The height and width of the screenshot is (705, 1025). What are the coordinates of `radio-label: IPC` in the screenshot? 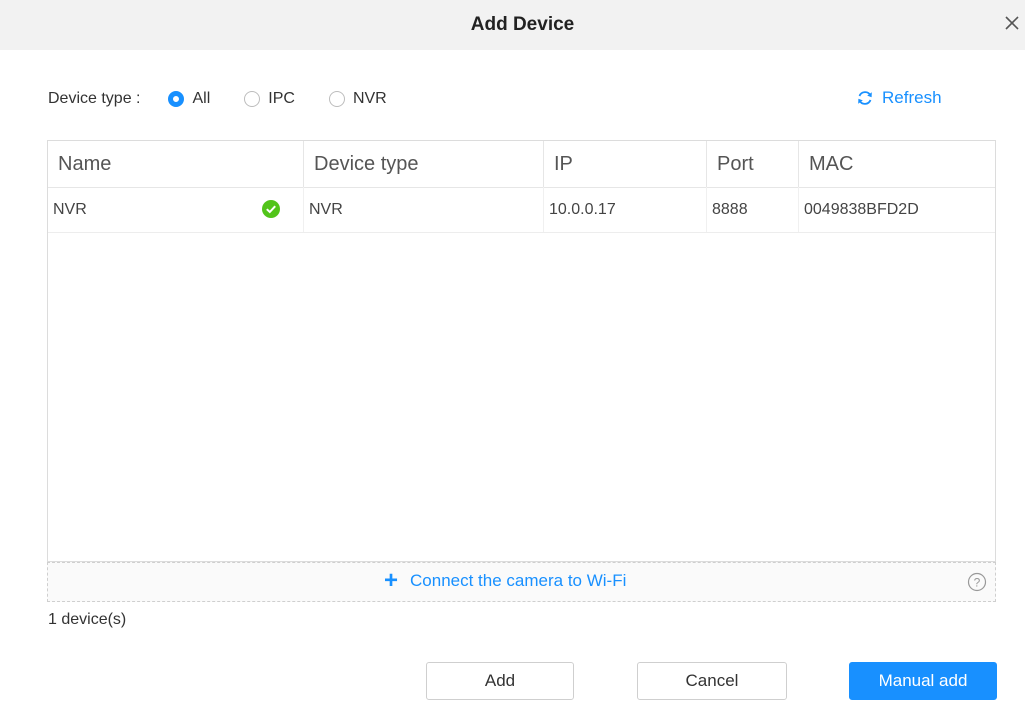 It's located at (281, 98).